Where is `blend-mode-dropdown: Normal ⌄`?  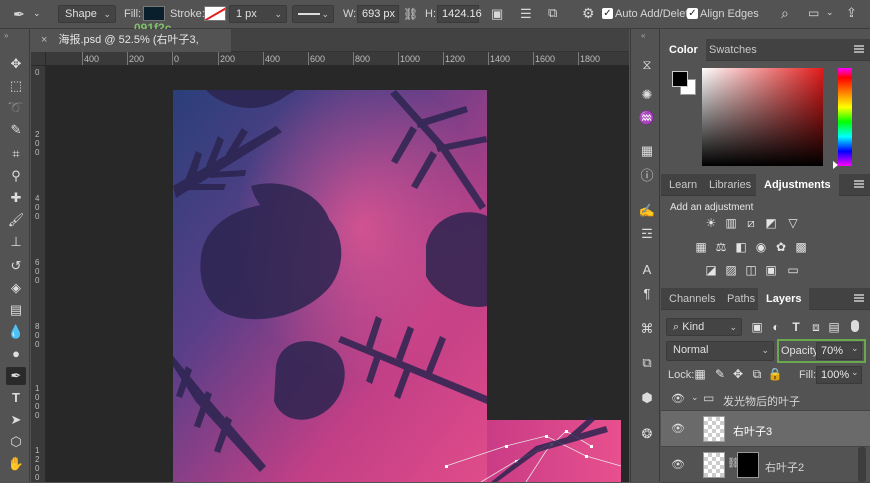 blend-mode-dropdown: Normal ⌄ is located at coordinates (720, 351).